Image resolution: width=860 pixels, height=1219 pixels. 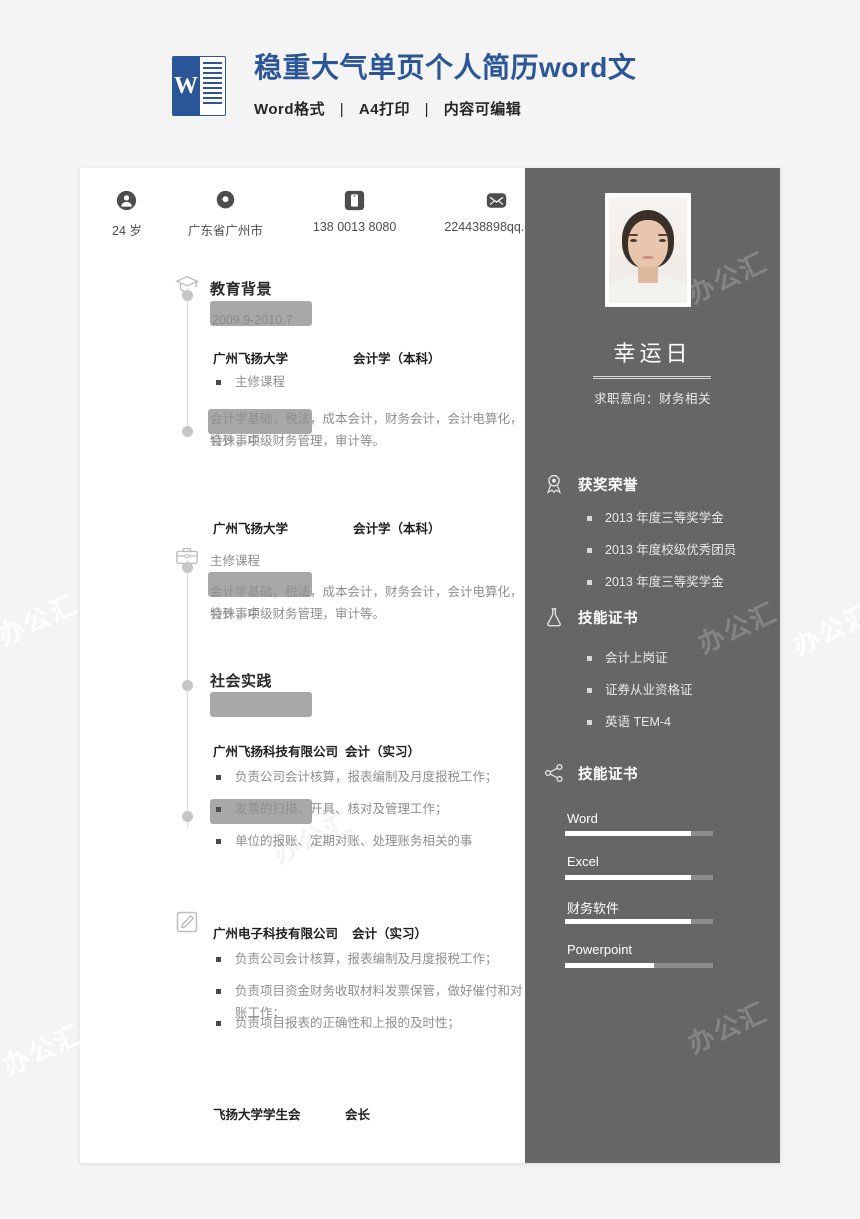 What do you see at coordinates (252, 320) in the screenshot?
I see `education-date-text: 2009.9-2010.7` at bounding box center [252, 320].